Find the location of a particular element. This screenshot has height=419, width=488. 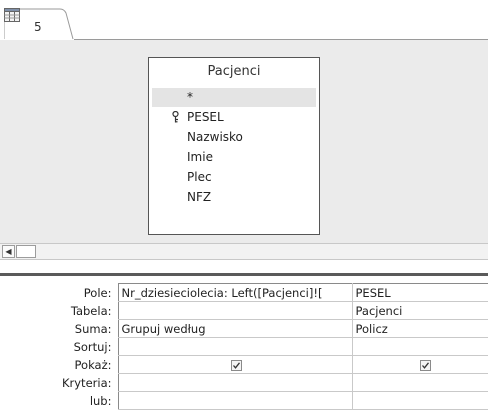

tab-query-5: 5 is located at coordinates (39, 24).